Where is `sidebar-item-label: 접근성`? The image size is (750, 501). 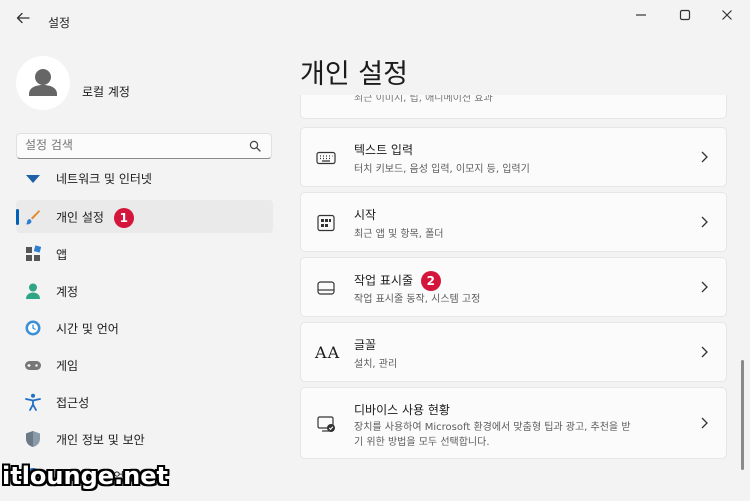 sidebar-item-label: 접근성 is located at coordinates (73, 403).